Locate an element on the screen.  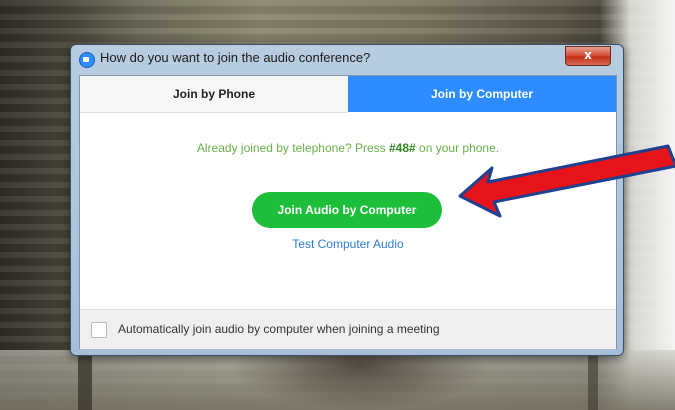
phone-code: #48# is located at coordinates (402, 148).